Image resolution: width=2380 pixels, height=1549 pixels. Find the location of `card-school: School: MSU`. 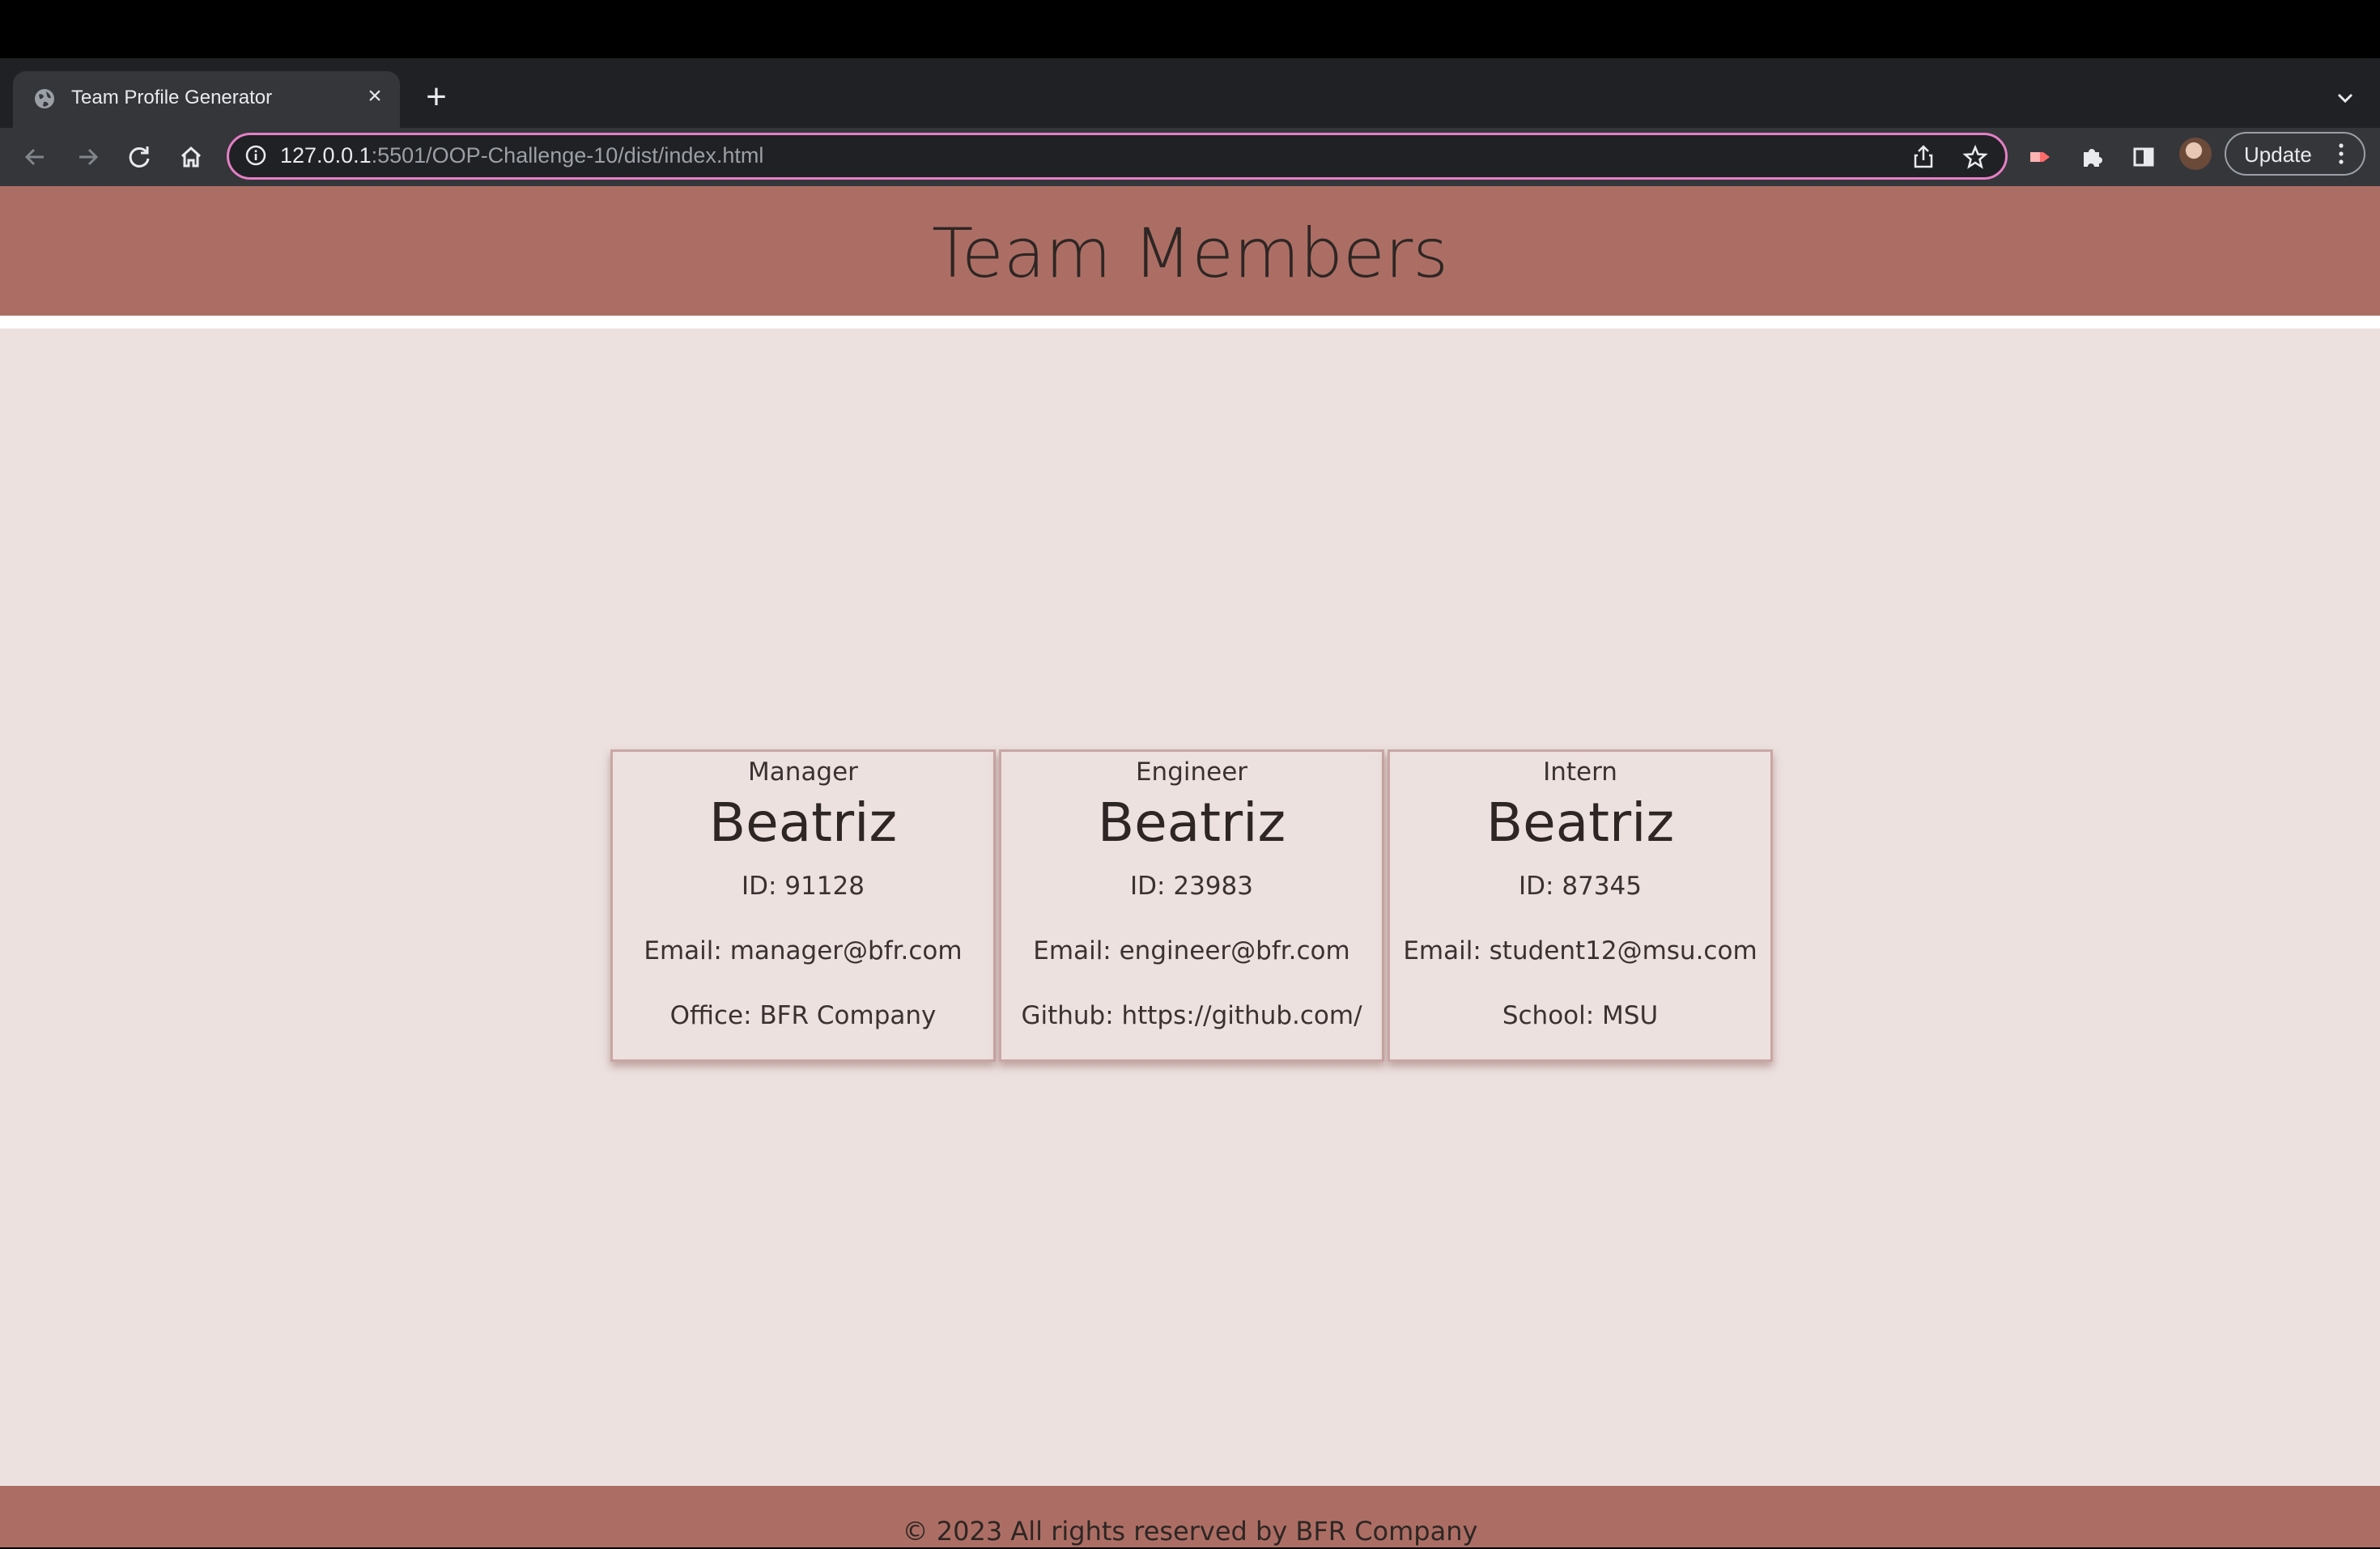

card-school: School: MSU is located at coordinates (1580, 1015).